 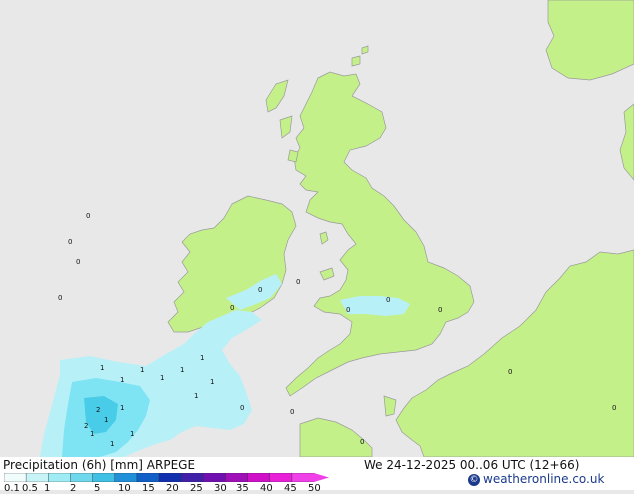 What do you see at coordinates (124, 488) in the screenshot?
I see `legend-tick-label: 10` at bounding box center [124, 488].